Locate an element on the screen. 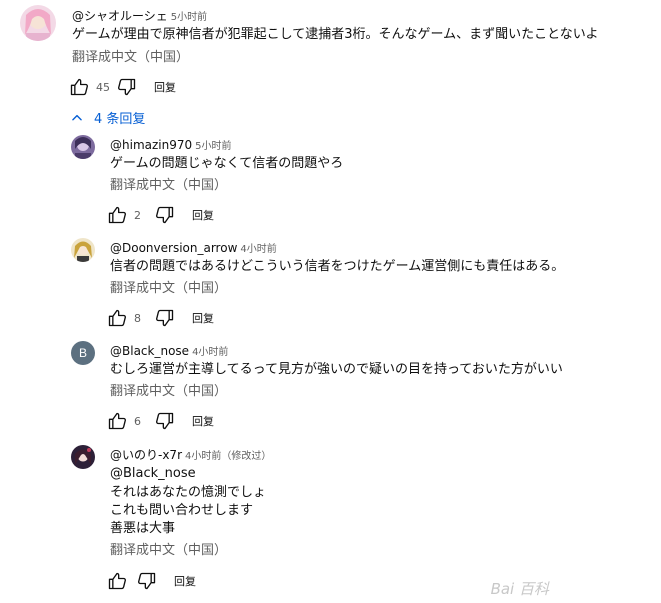 The image size is (661, 603). comment-text-line: 善悪は大事 is located at coordinates (143, 528).